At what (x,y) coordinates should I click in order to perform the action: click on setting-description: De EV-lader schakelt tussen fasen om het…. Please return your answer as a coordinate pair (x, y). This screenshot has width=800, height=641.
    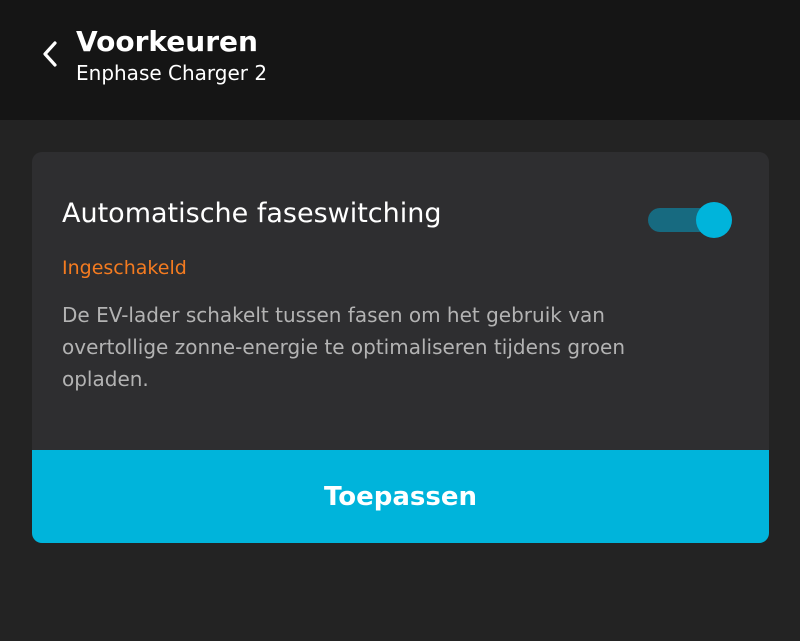
    Looking at the image, I should click on (344, 347).